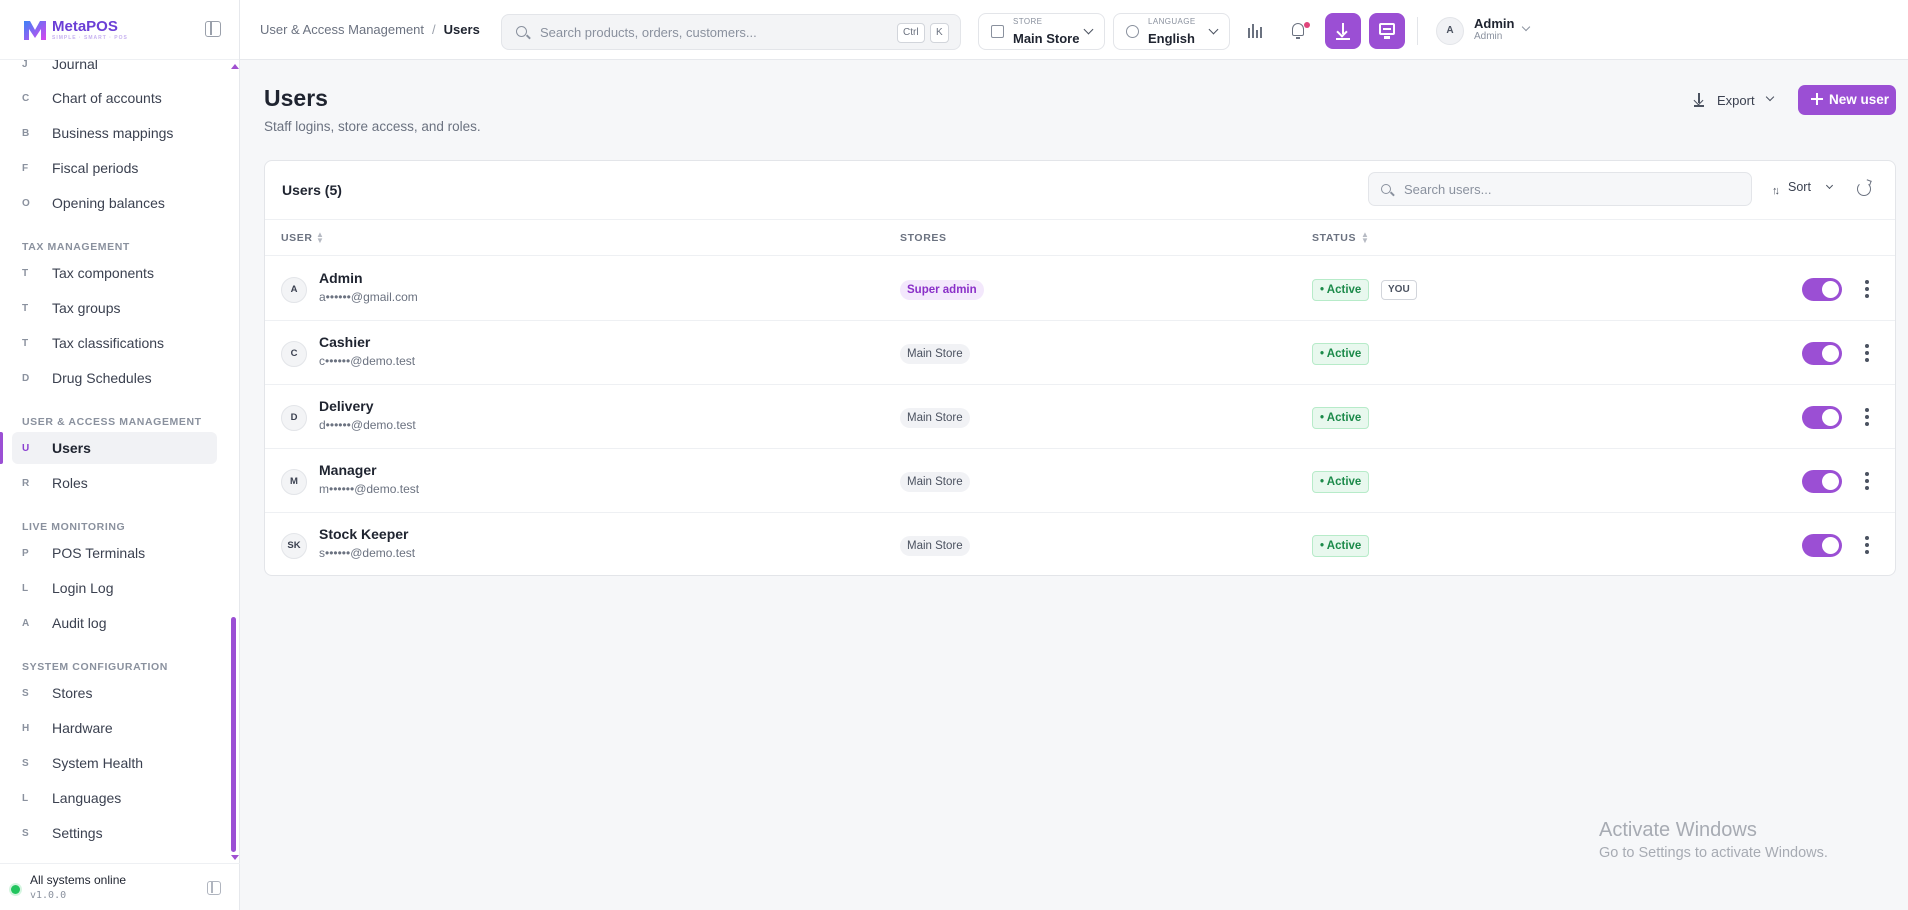 Image resolution: width=1908 pixels, height=910 pixels. What do you see at coordinates (1307, 25) in the screenshot?
I see `notification-dot` at bounding box center [1307, 25].